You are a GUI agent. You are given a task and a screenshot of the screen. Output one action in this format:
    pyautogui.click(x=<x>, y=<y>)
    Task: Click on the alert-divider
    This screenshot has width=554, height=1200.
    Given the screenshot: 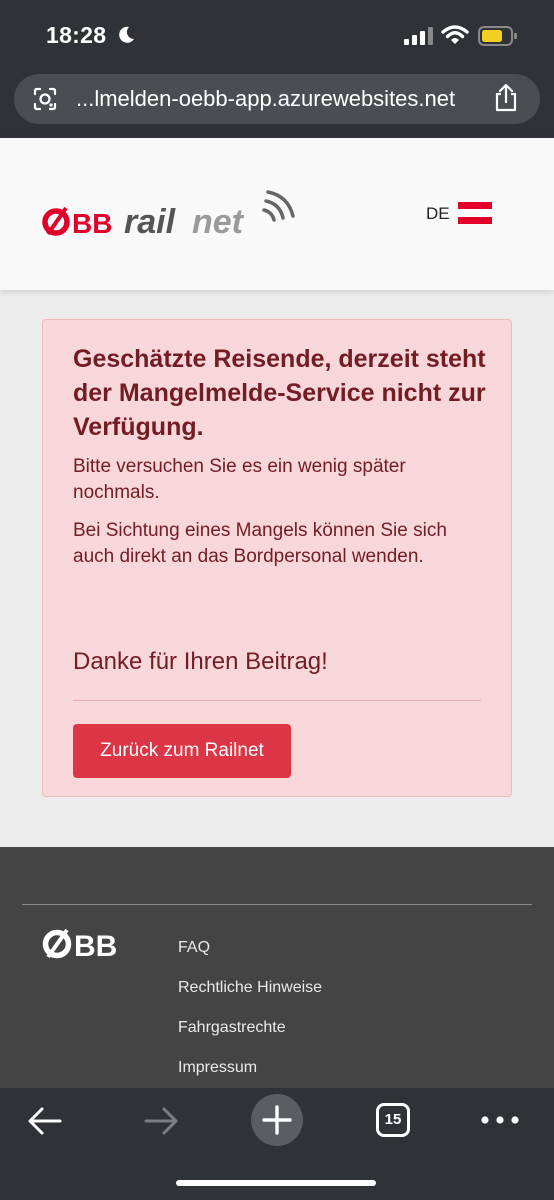 What is the action you would take?
    pyautogui.click(x=277, y=700)
    